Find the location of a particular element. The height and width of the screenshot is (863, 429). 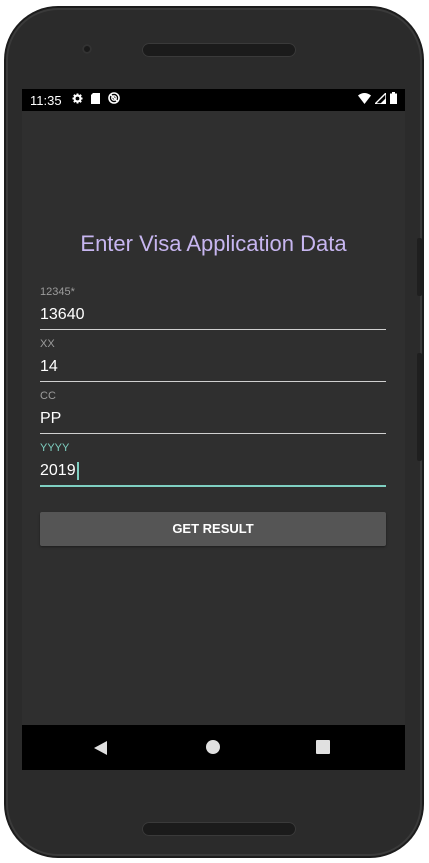

bottom-speaker is located at coordinates (219, 829).